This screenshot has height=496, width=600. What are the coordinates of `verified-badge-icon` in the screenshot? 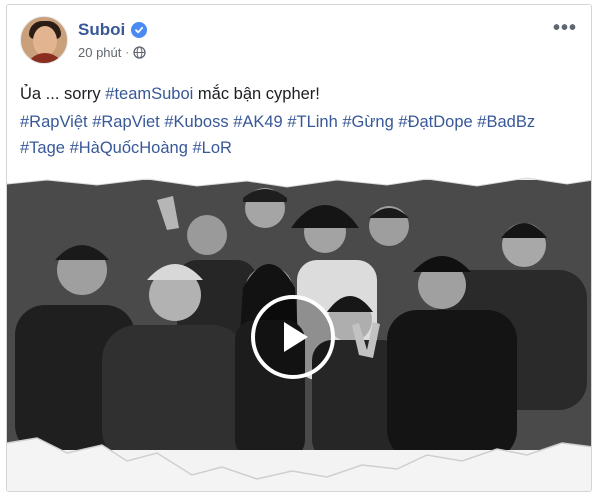 It's located at (139, 30).